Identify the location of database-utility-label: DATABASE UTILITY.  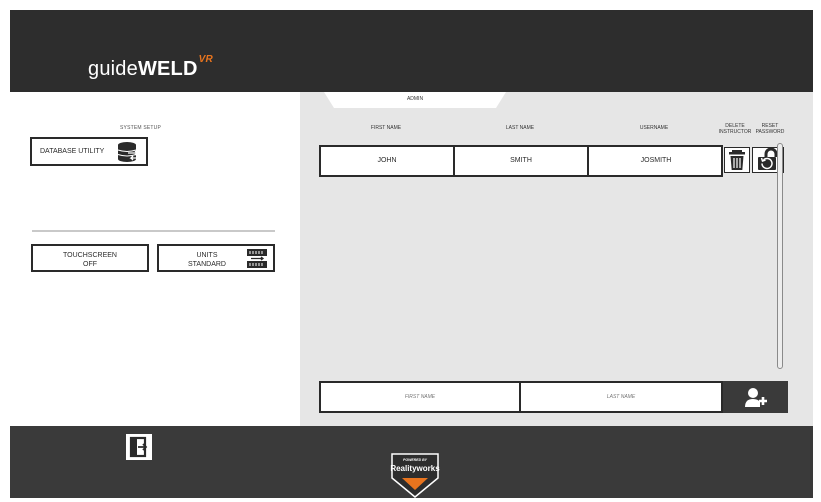
(72, 151).